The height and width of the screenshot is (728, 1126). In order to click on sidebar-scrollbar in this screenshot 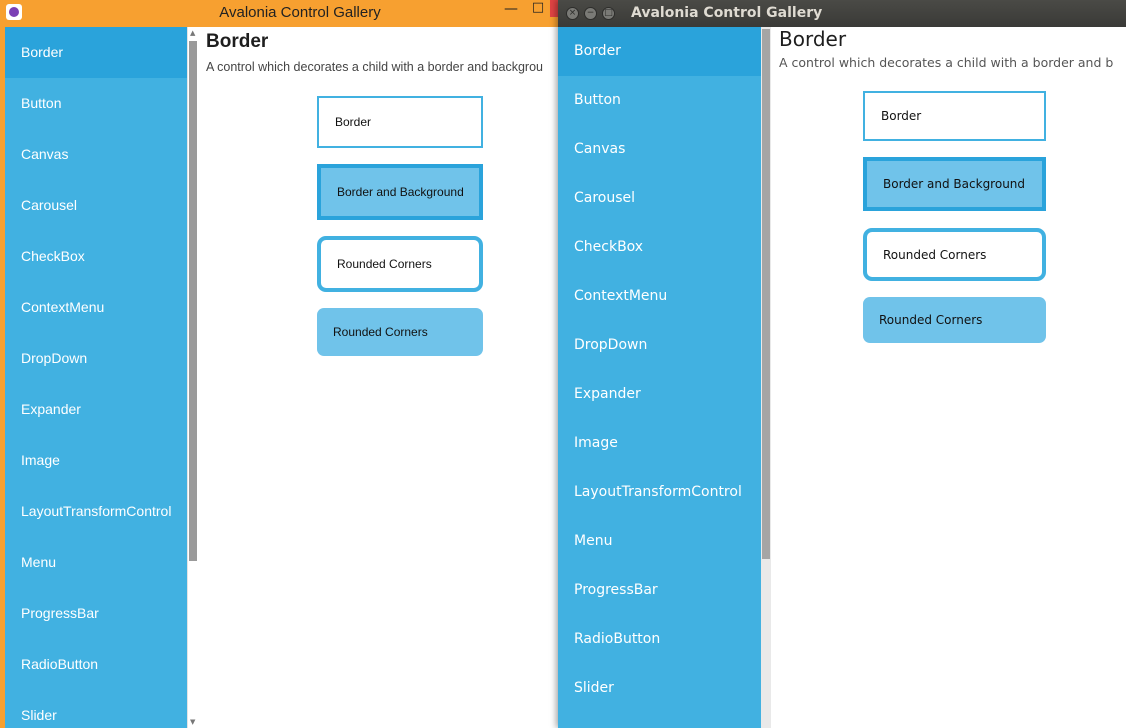, I will do `click(766, 377)`.